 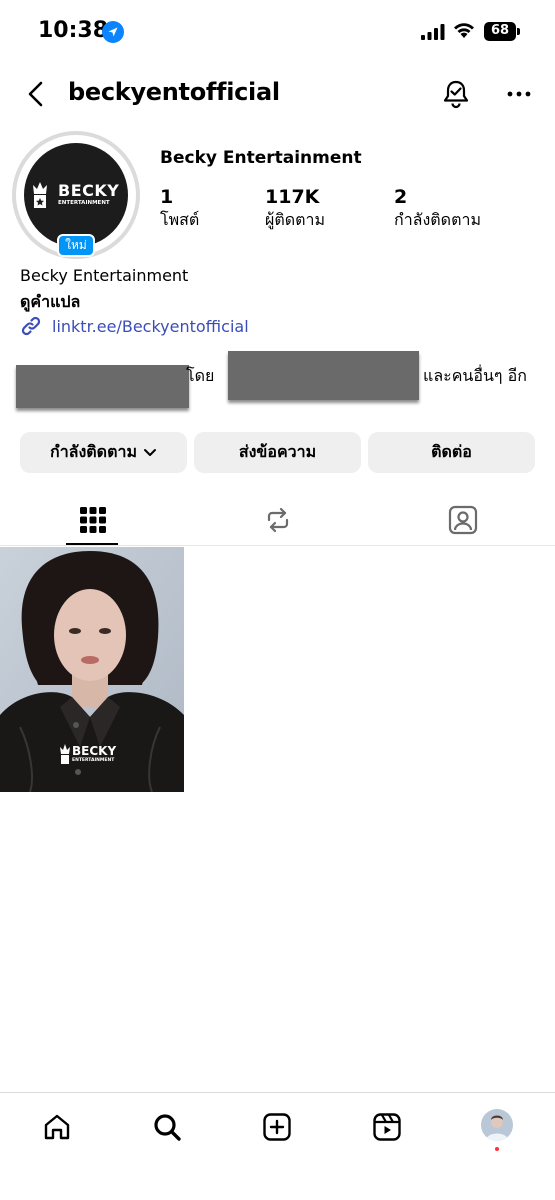 I want to click on home-icon, so click(x=57, y=1127).